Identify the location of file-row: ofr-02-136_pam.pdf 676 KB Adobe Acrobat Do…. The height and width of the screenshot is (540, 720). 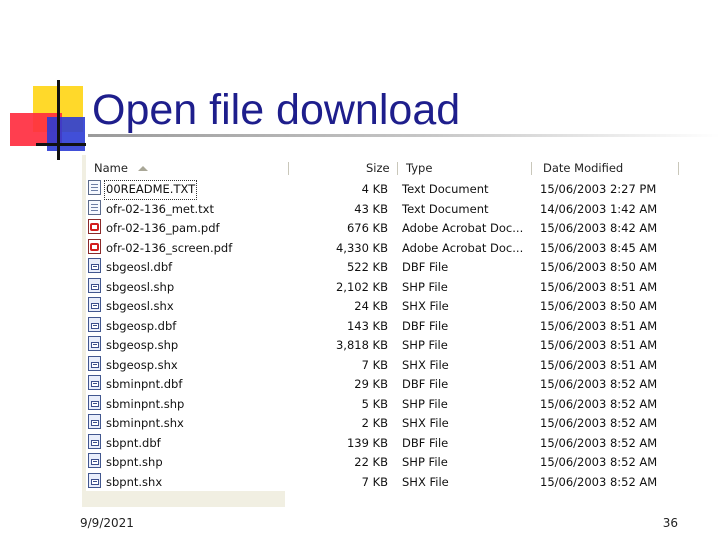
(384, 229).